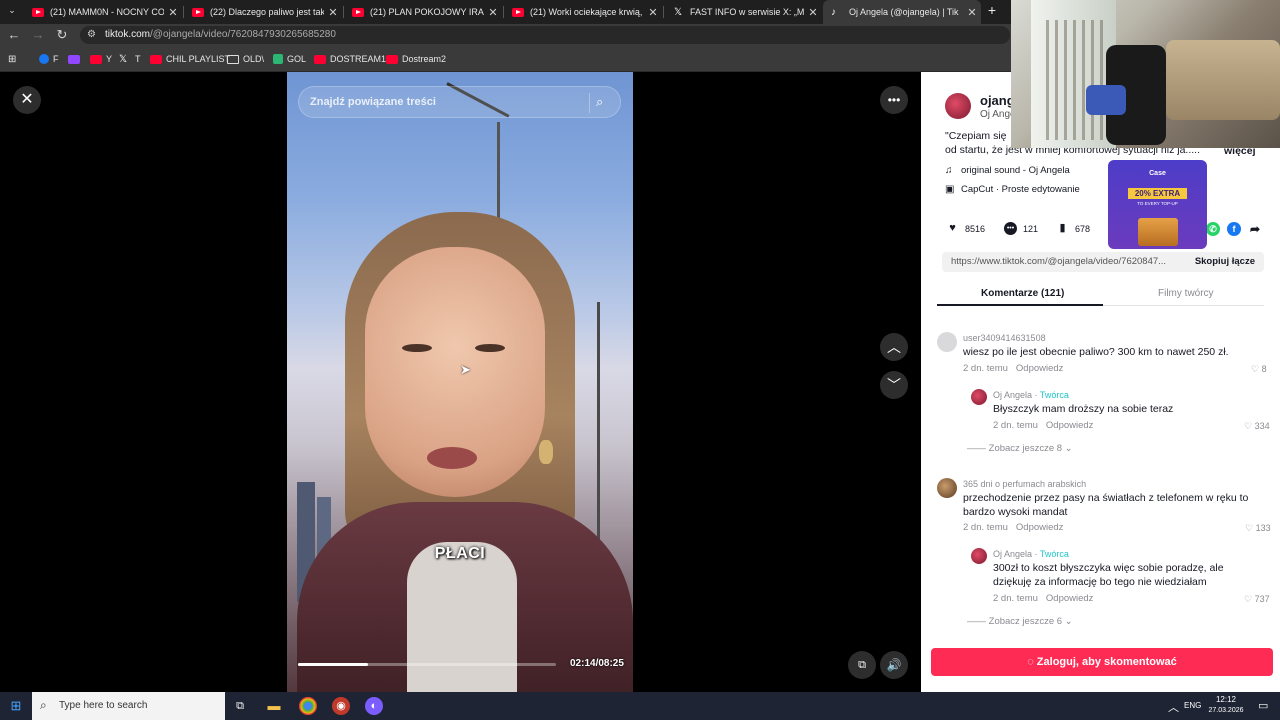 This screenshot has height=720, width=1280. I want to click on browser-tab: (21) PLAN POKOJOWY IRAN-U ✕, so click(423, 12).